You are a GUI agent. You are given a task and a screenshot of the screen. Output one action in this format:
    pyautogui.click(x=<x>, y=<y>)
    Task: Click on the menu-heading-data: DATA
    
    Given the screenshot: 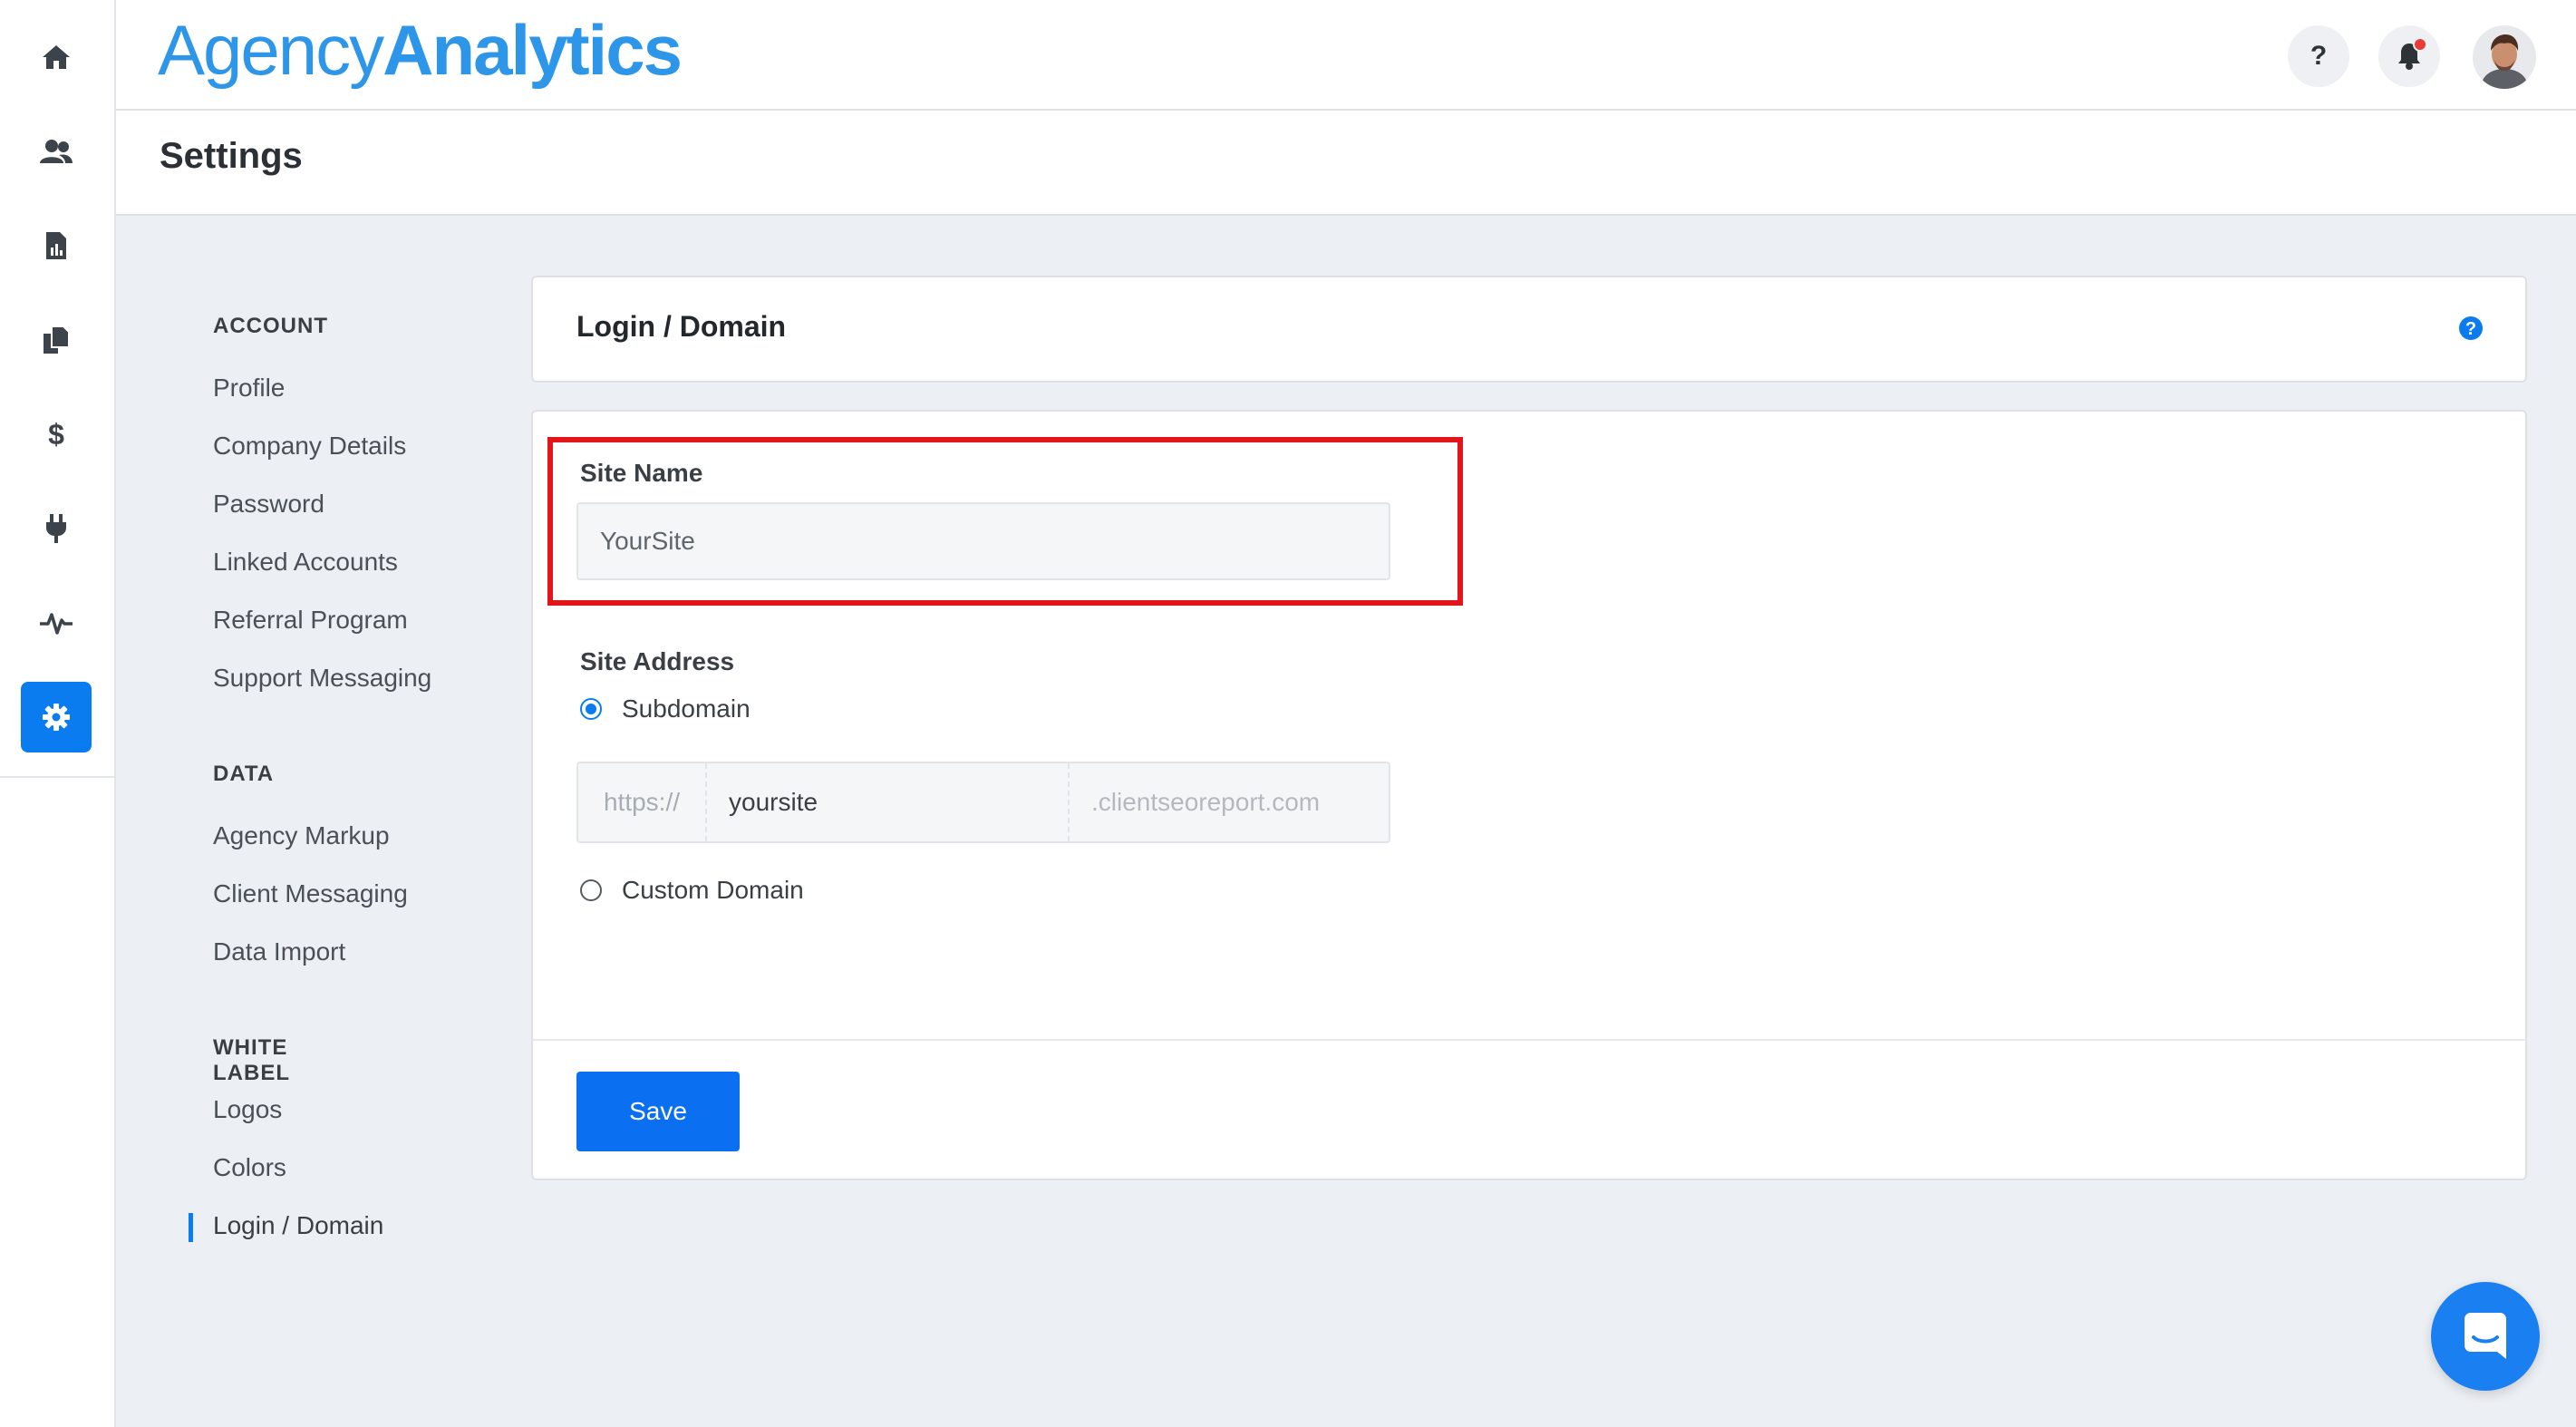 What is the action you would take?
    pyautogui.click(x=244, y=774)
    